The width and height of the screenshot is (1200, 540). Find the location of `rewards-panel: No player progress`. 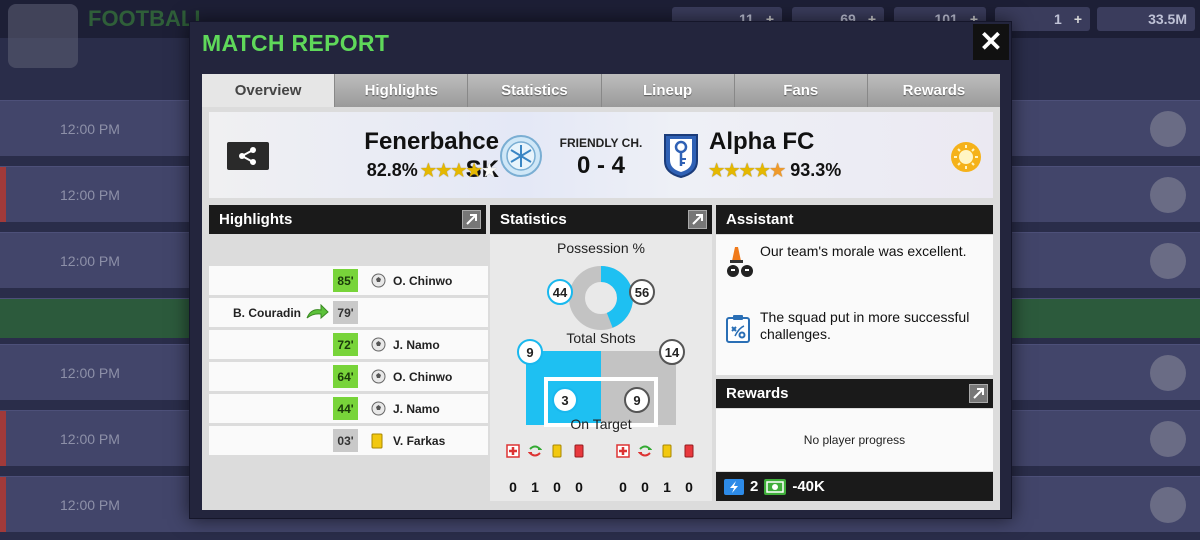

rewards-panel: No player progress is located at coordinates (854, 440).